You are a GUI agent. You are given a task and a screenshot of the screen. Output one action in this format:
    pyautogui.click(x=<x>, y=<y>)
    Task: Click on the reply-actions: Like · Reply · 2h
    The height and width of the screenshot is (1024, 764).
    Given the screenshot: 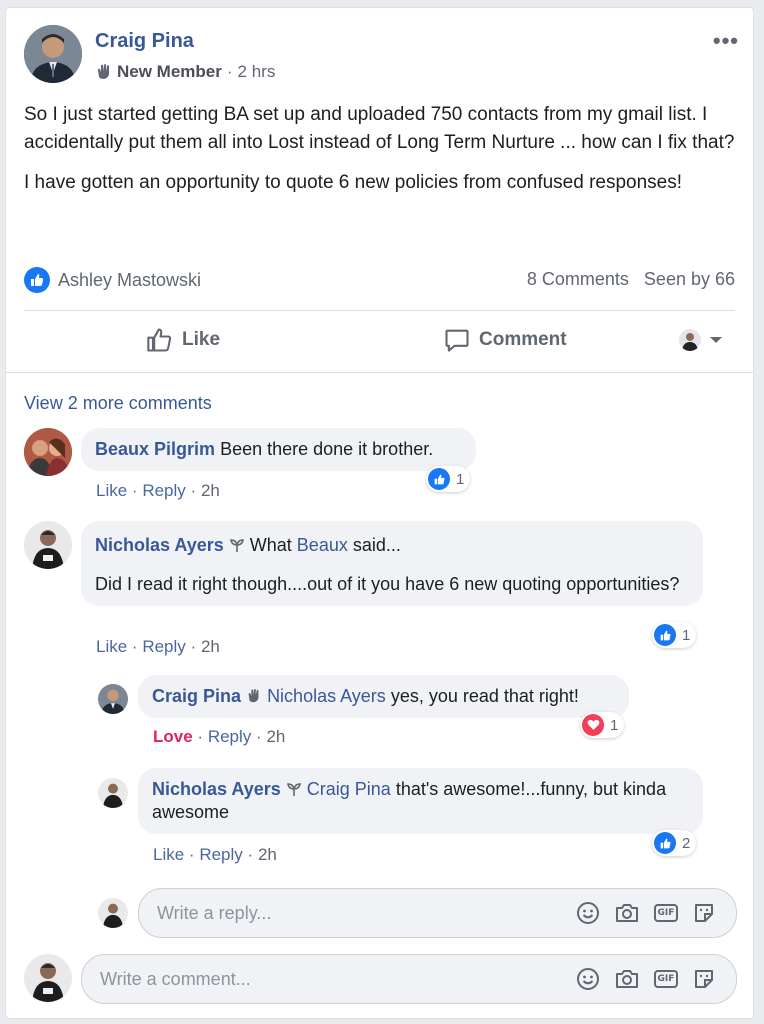 What is the action you would take?
    pyautogui.click(x=215, y=855)
    